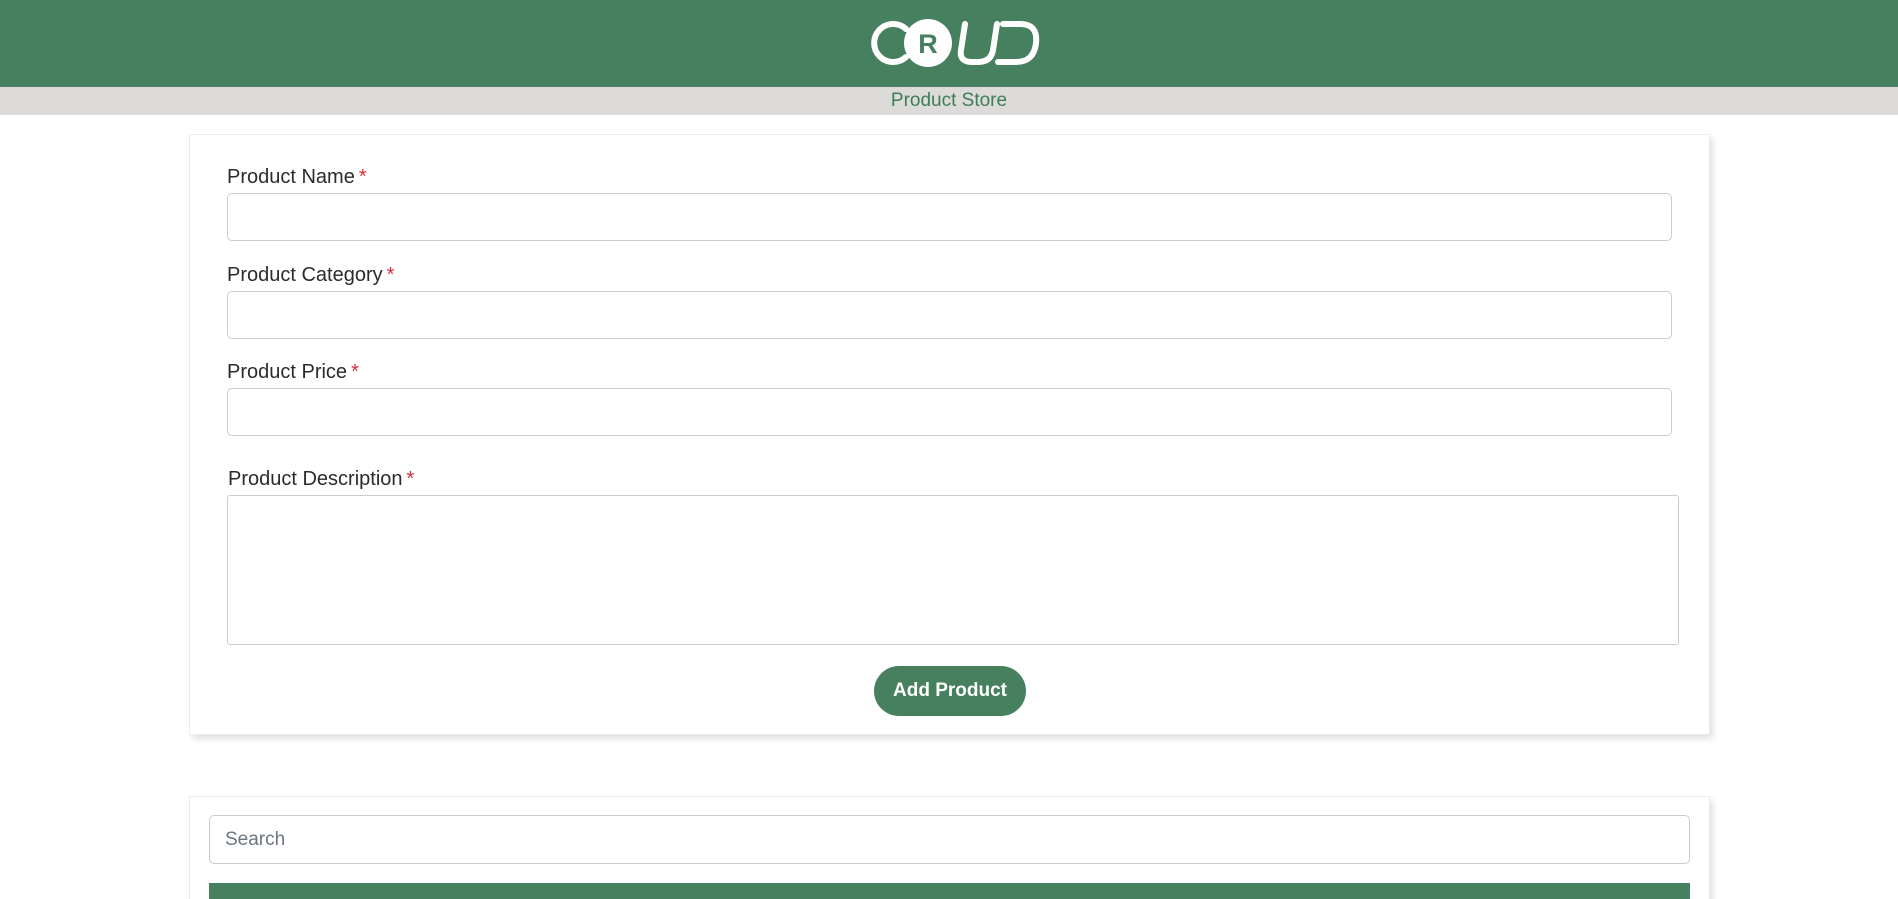 The image size is (1898, 899). What do you see at coordinates (949, 839) in the screenshot?
I see `search-input: Search` at bounding box center [949, 839].